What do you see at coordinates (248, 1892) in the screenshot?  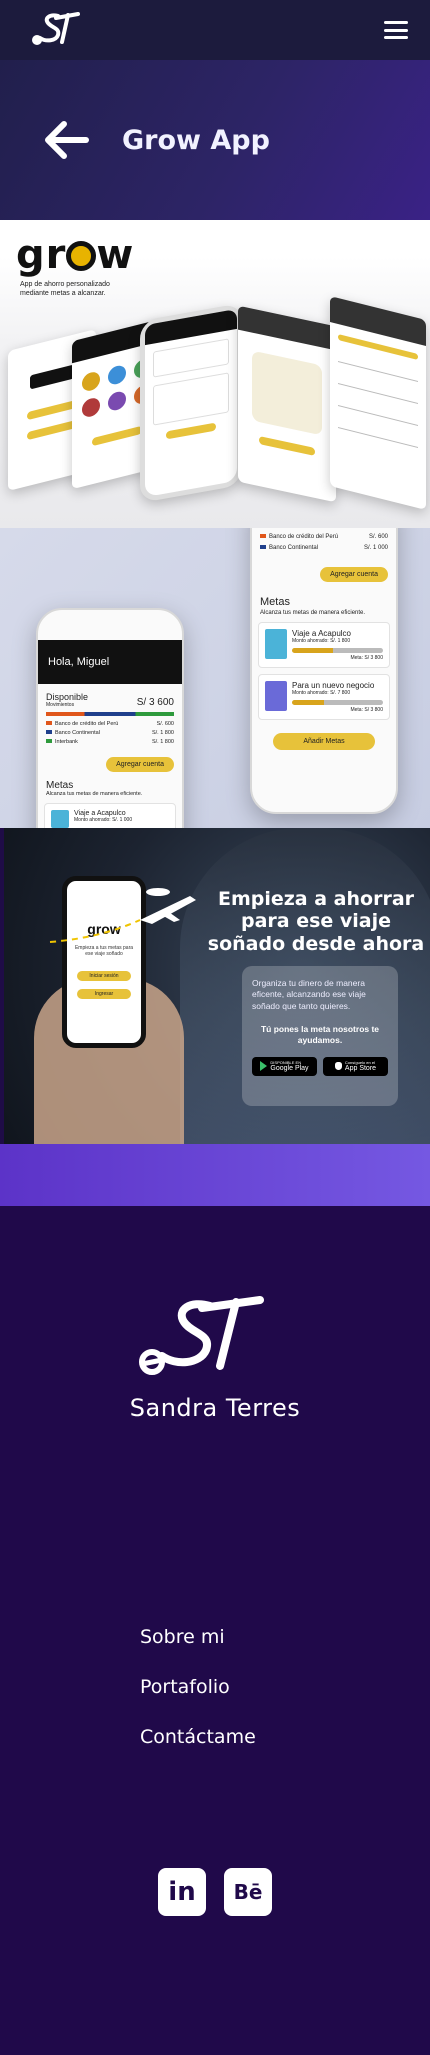 I see `behance-icon: Bē` at bounding box center [248, 1892].